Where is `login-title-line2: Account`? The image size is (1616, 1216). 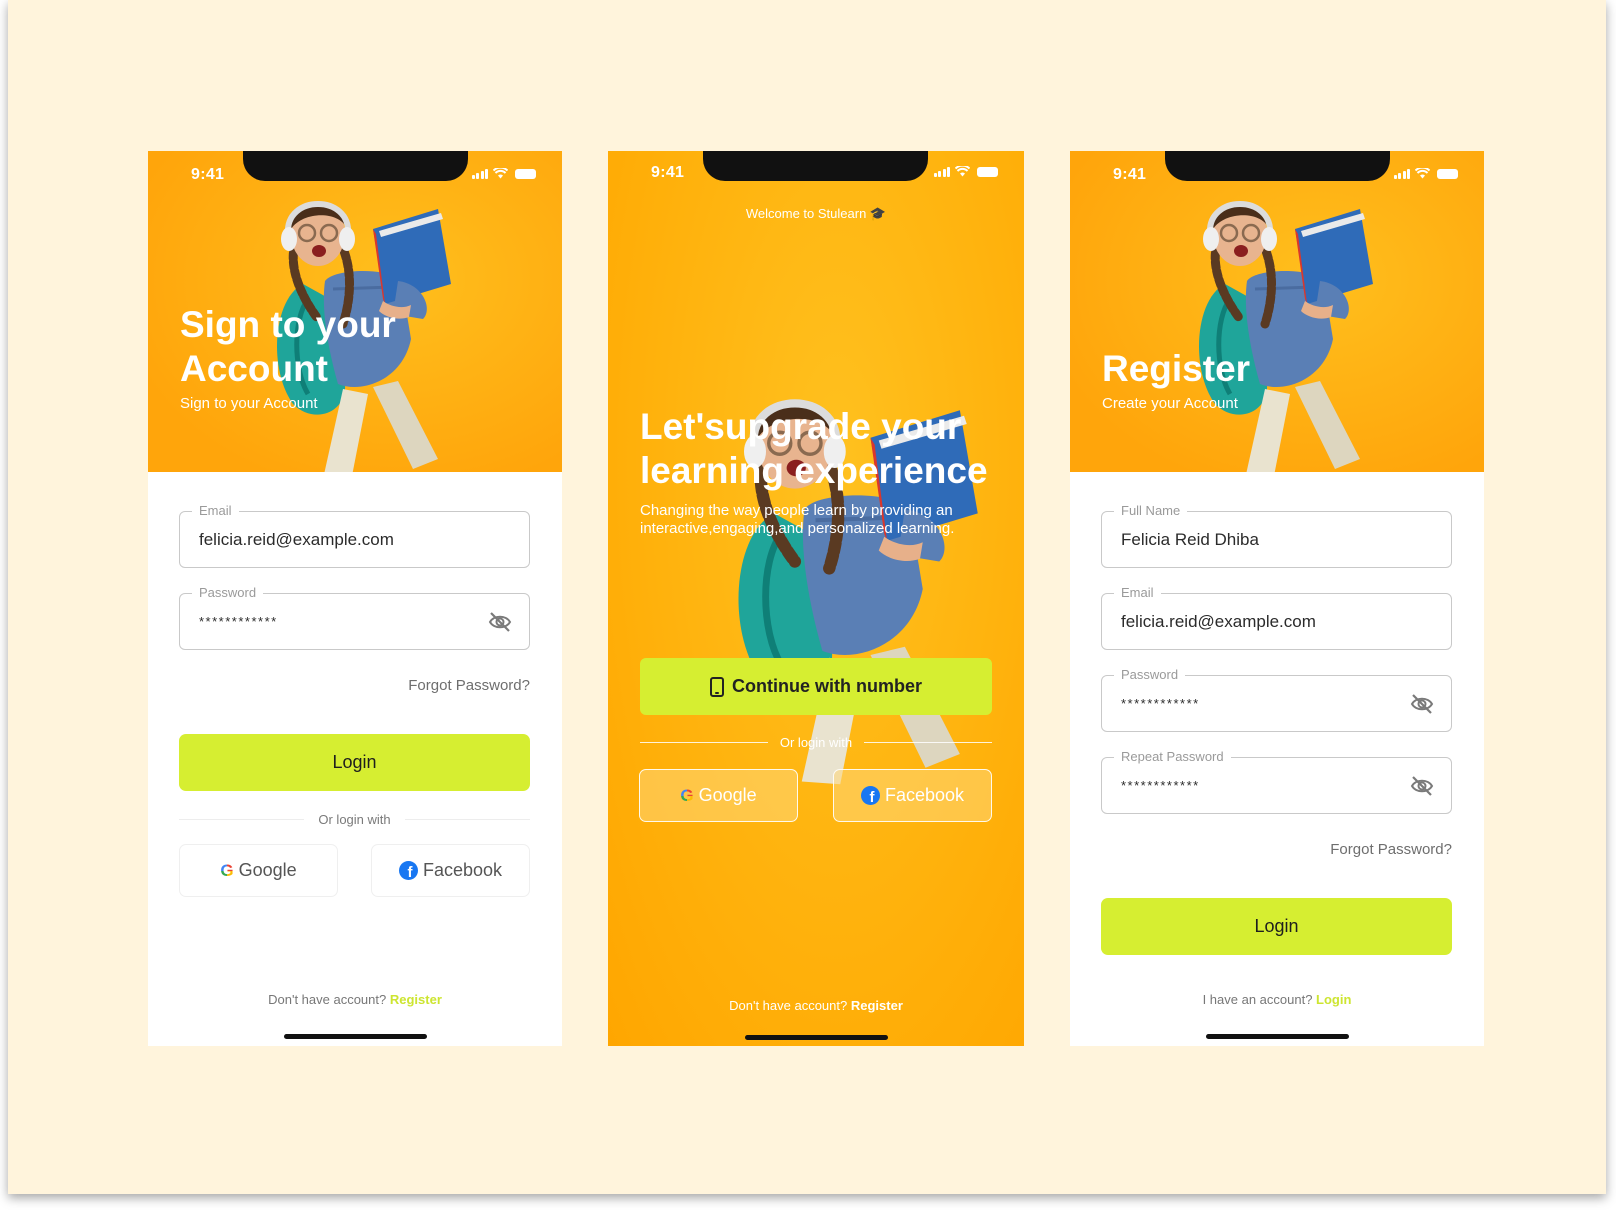
login-title-line2: Account is located at coordinates (254, 368).